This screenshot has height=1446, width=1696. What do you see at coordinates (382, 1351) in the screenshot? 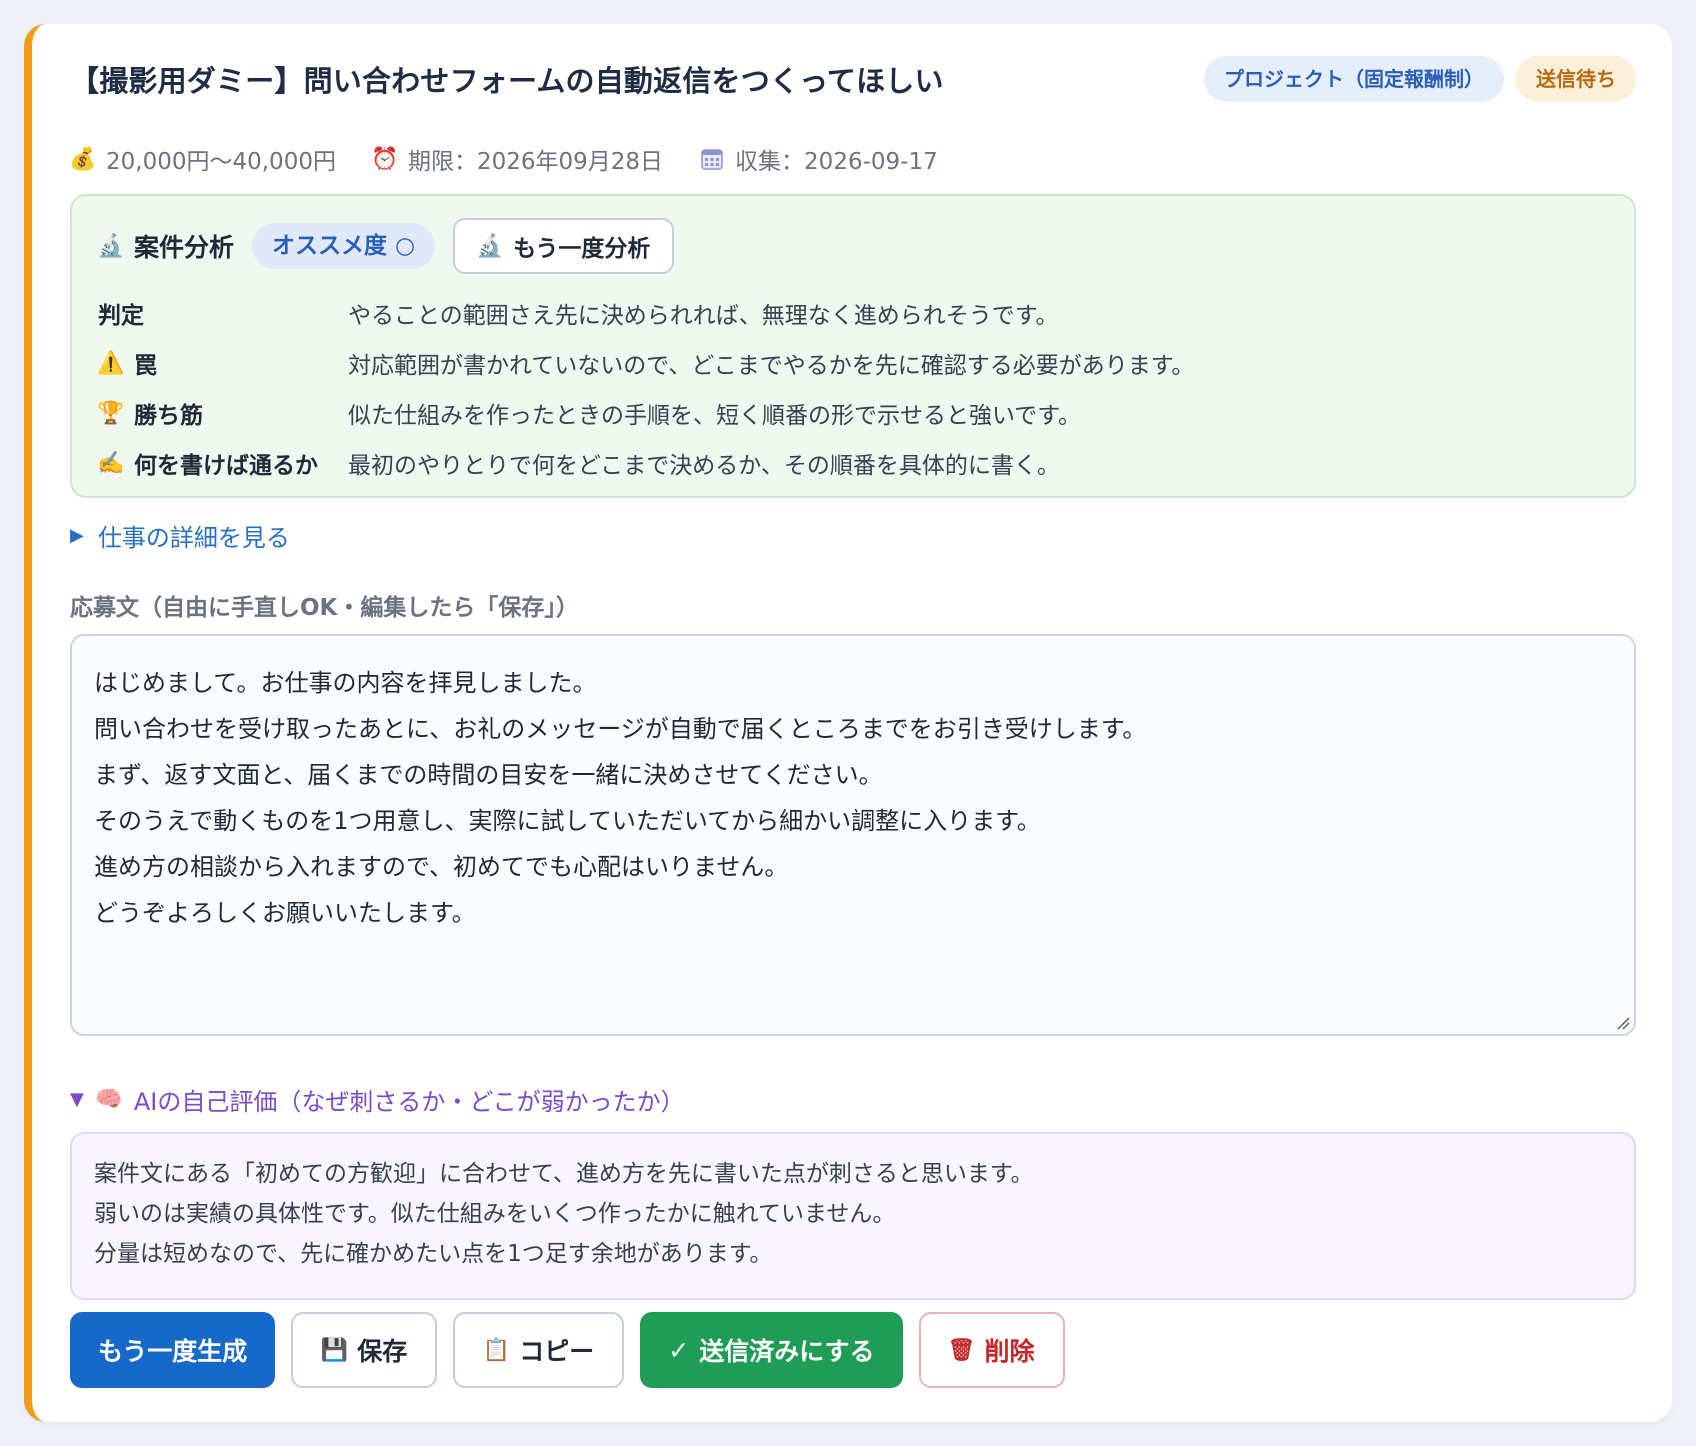
I see `save-label: 保存` at bounding box center [382, 1351].